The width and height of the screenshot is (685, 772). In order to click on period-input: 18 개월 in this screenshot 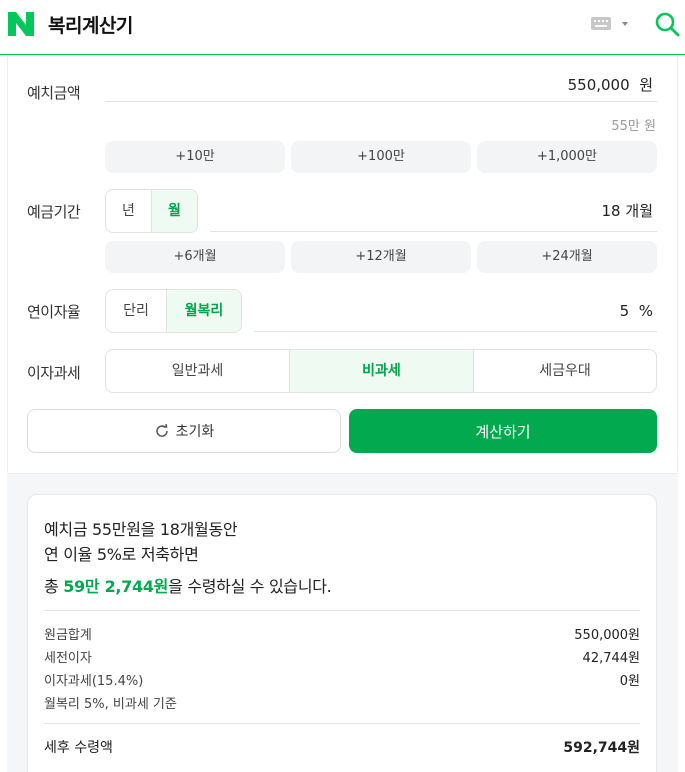, I will do `click(433, 215)`.